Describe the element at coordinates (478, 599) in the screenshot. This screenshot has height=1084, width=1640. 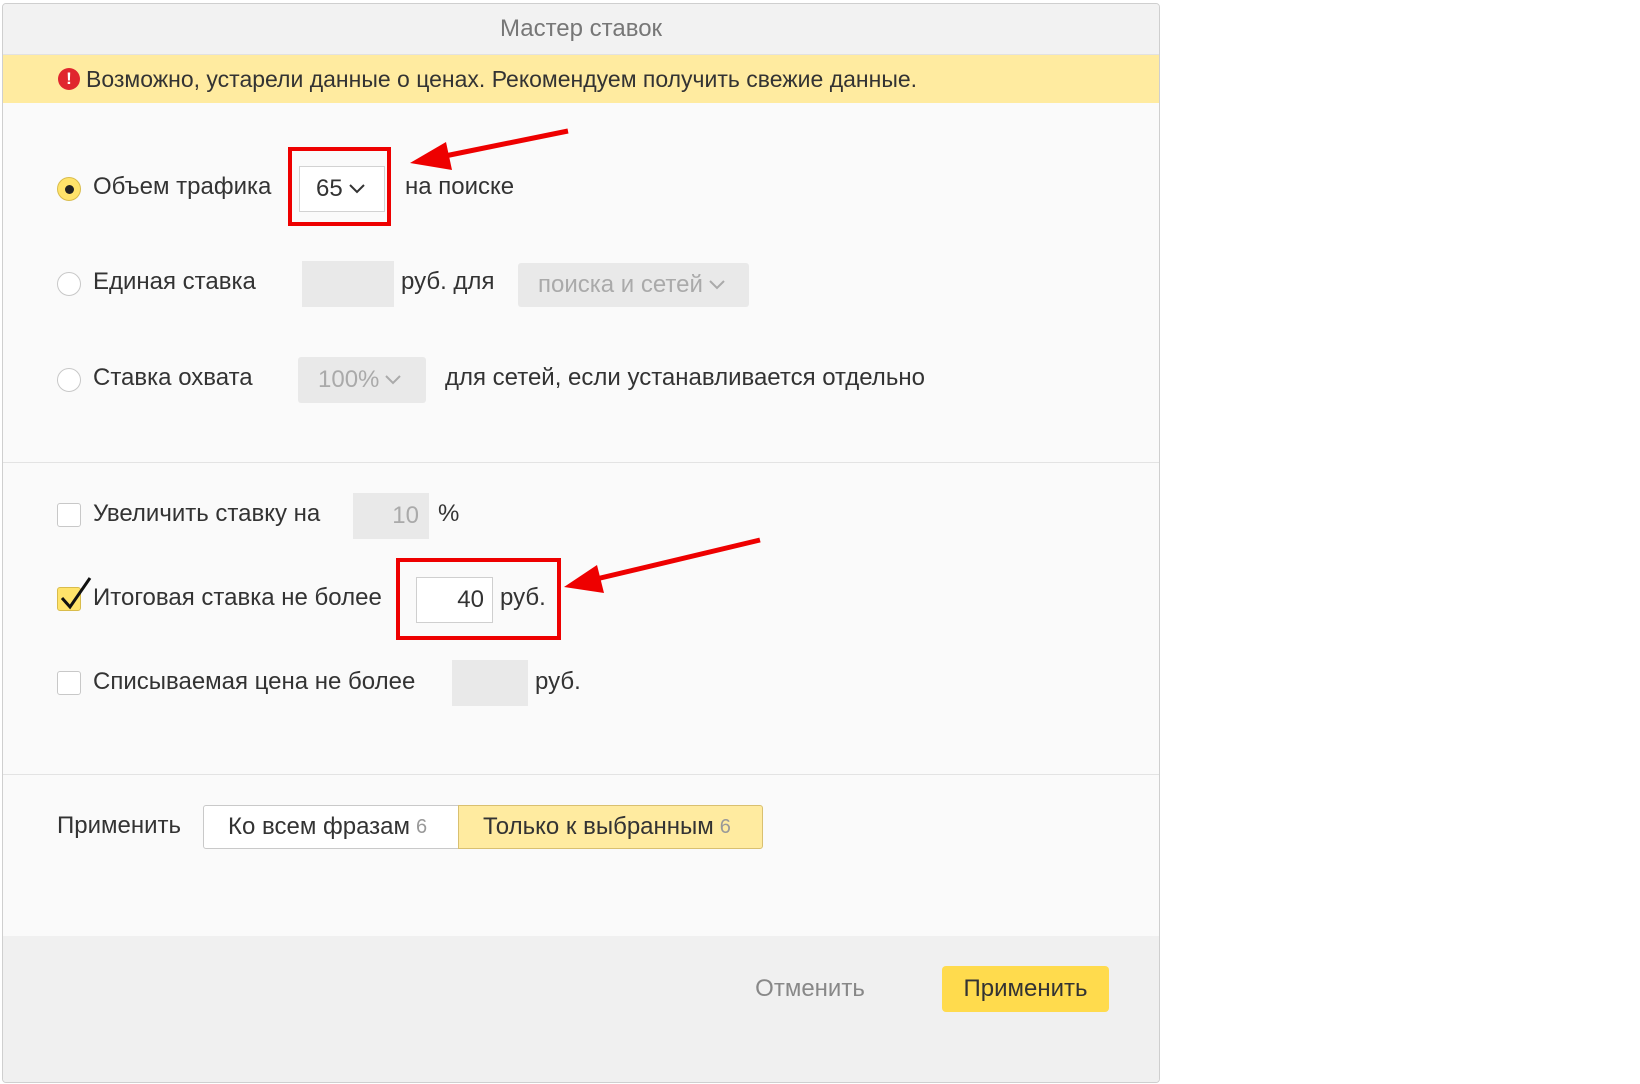
I see `annotation-highlight-max-bid` at that location.